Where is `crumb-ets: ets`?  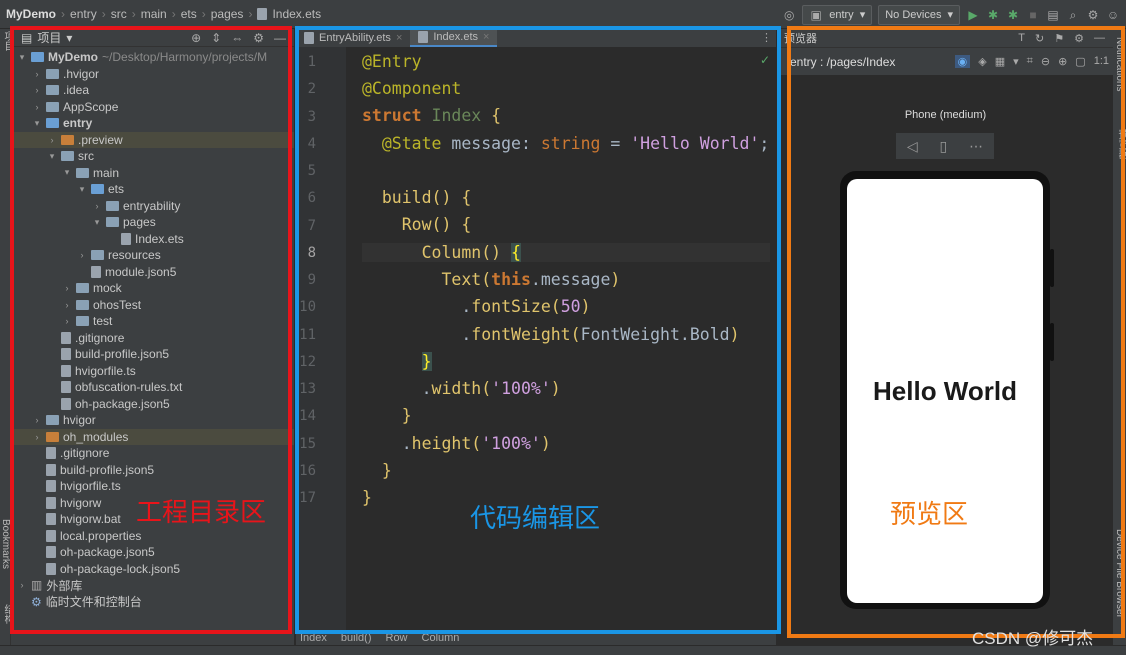 crumb-ets: ets is located at coordinates (189, 14).